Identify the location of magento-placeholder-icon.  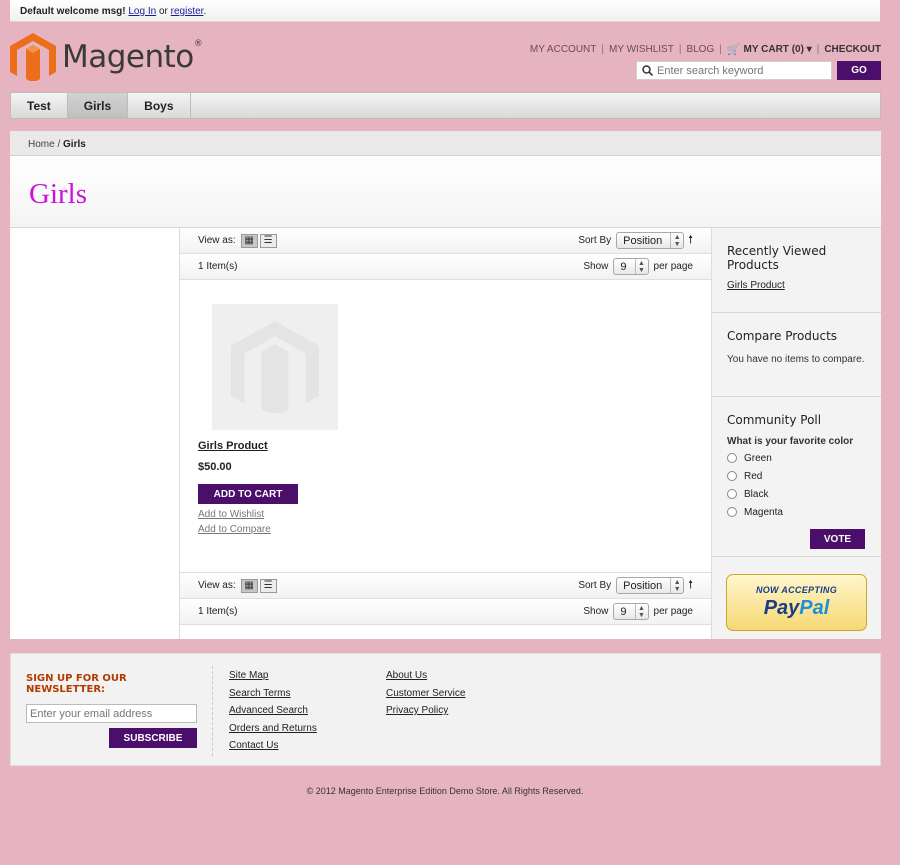
(275, 367).